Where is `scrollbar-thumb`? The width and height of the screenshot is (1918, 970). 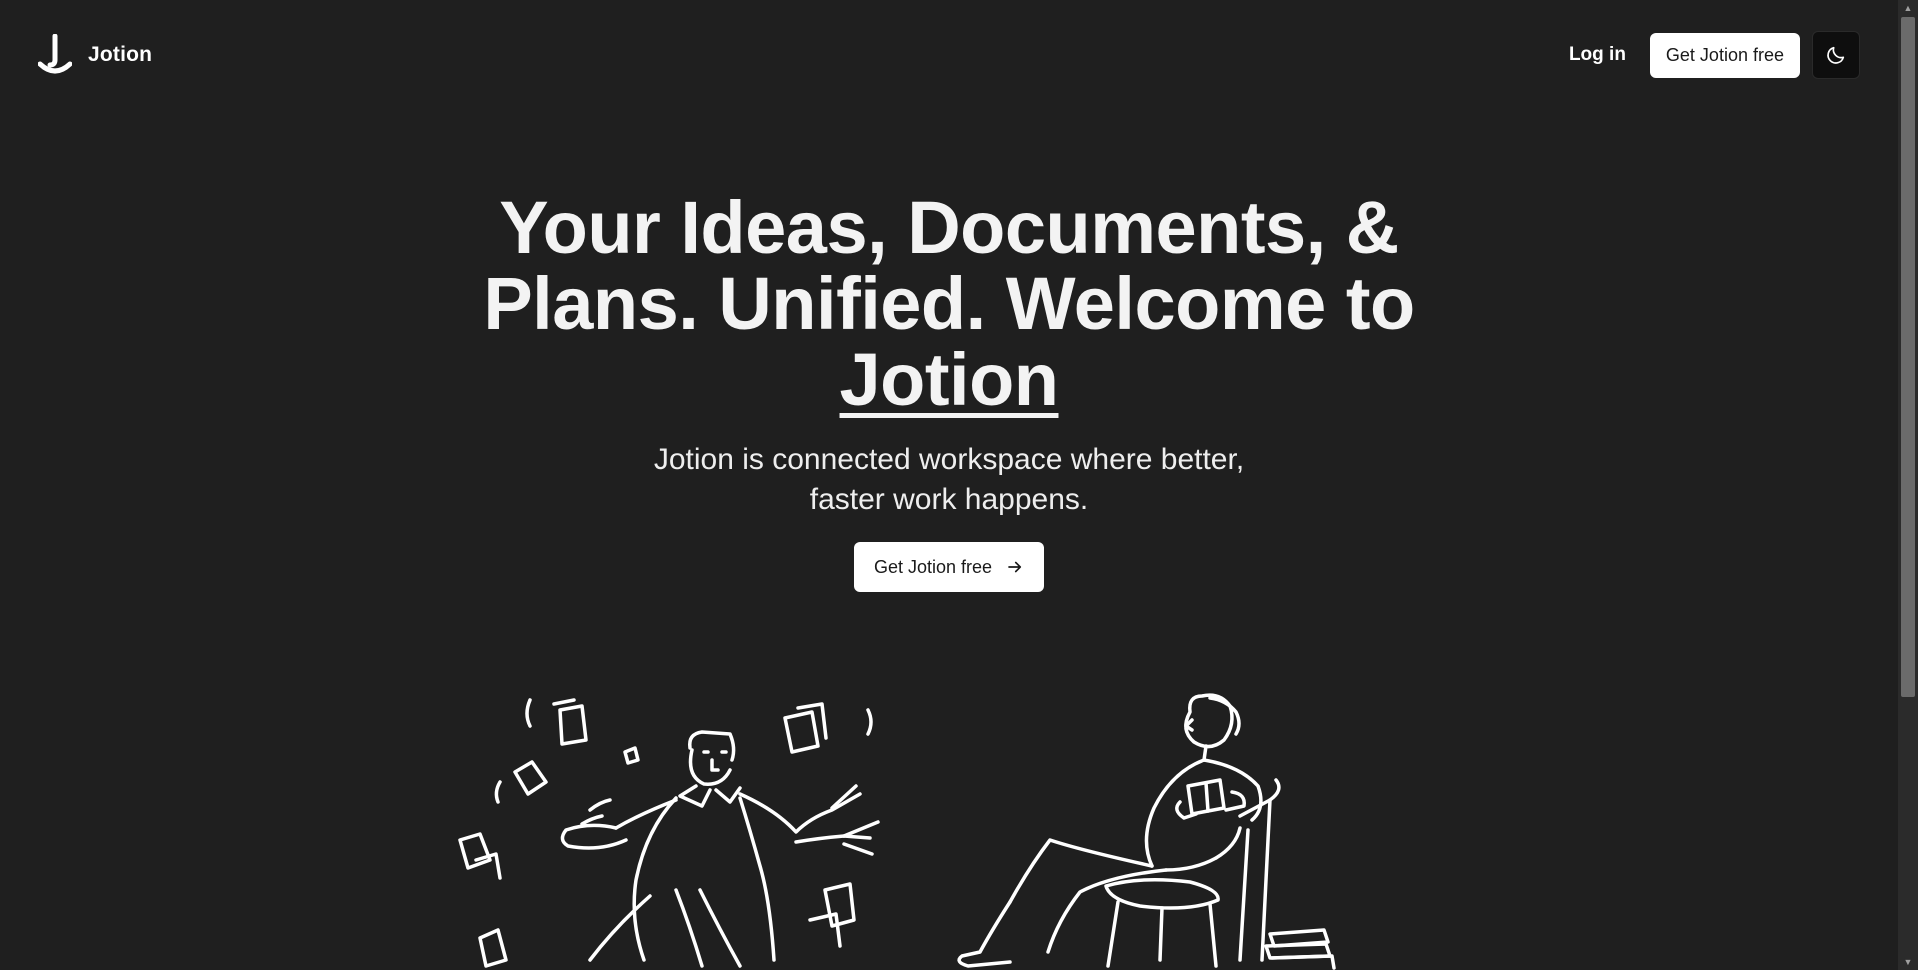
scrollbar-thumb is located at coordinates (1908, 357).